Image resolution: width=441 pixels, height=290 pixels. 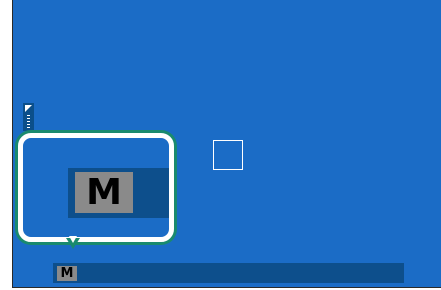 I want to click on focus-frame-icon, so click(x=228, y=155).